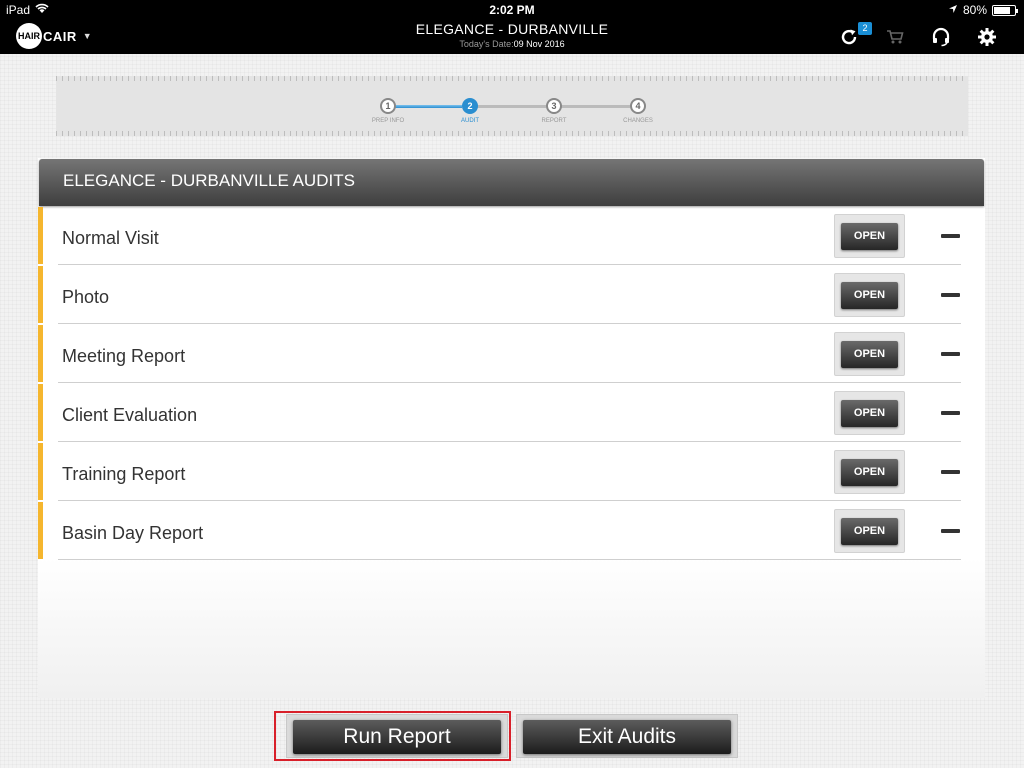 The width and height of the screenshot is (1024, 768). What do you see at coordinates (124, 474) in the screenshot?
I see `audit-name: Training Report` at bounding box center [124, 474].